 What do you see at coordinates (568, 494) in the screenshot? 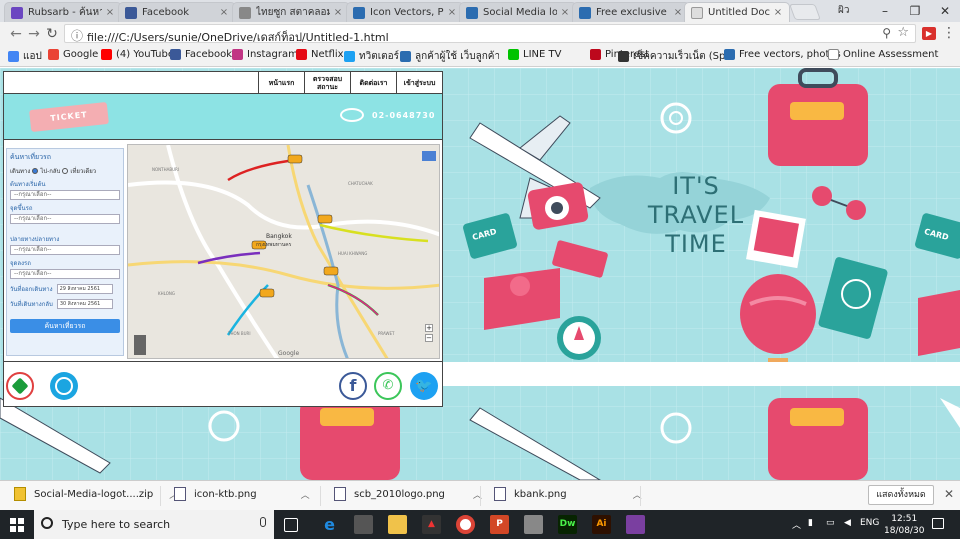
I see `download-item: kbank.png ︿` at bounding box center [568, 494].